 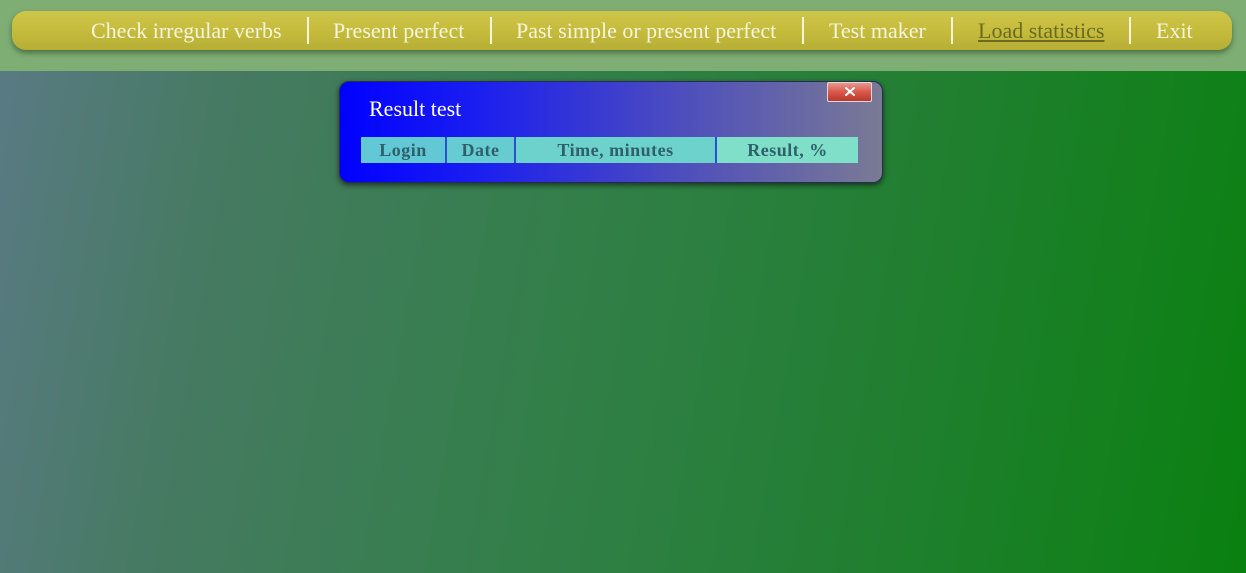 I want to click on menu-item-check-irregular-verbs: Check irregular verbs, so click(x=186, y=30).